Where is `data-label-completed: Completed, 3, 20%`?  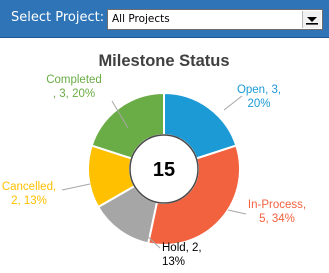
data-label-completed: Completed, 3, 20% is located at coordinates (74, 87).